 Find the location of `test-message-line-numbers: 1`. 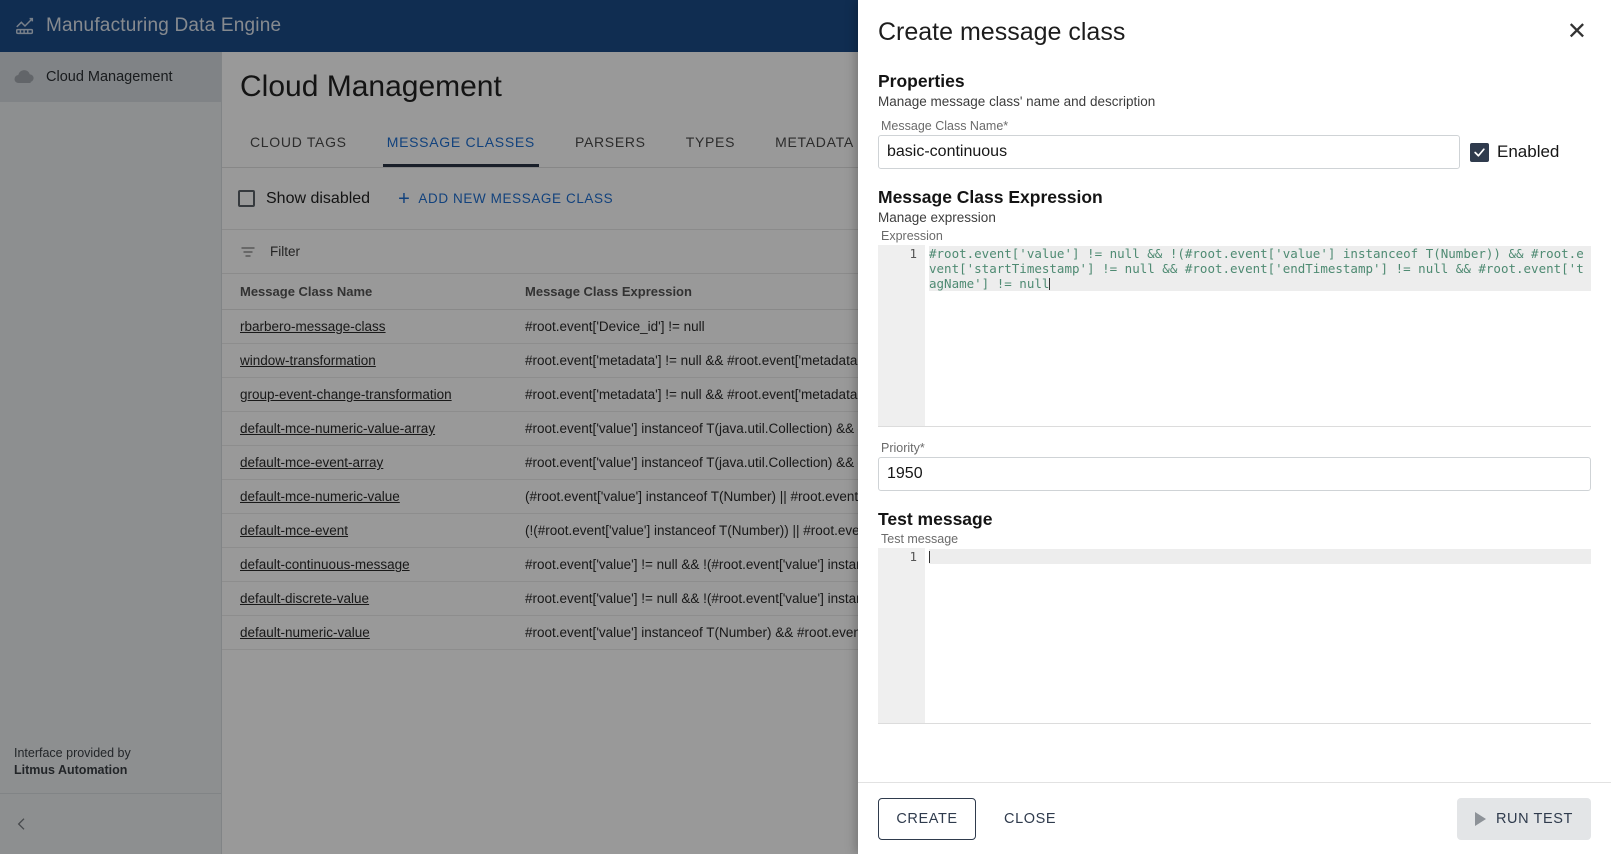

test-message-line-numbers: 1 is located at coordinates (901, 635).